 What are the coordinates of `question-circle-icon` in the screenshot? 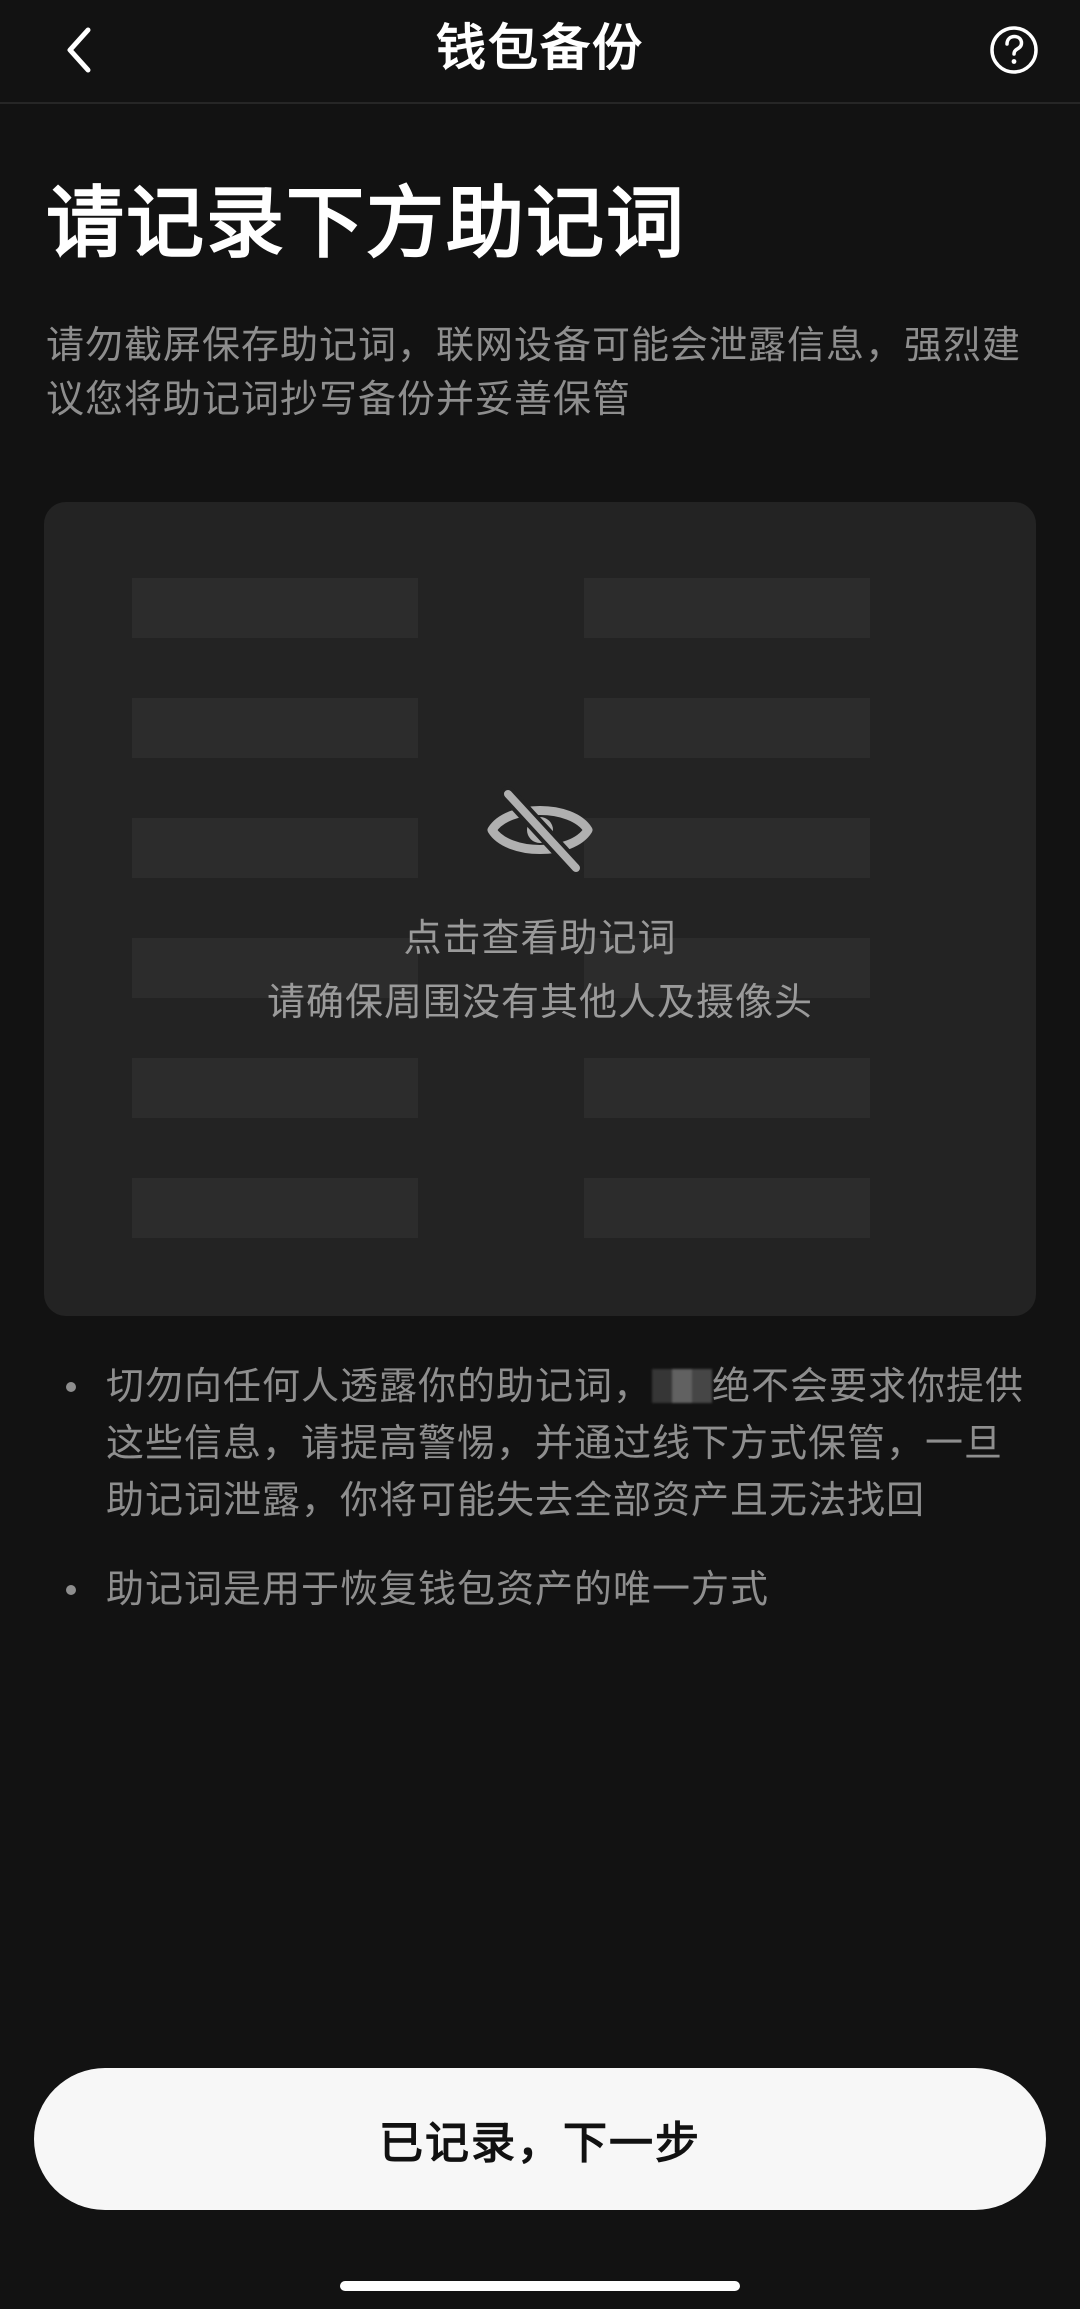 It's located at (1014, 50).